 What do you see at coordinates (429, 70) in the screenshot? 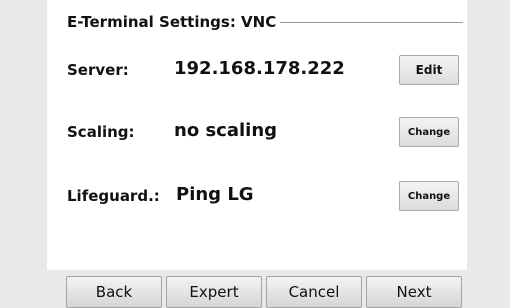
I see `edit-server-button: Edit` at bounding box center [429, 70].